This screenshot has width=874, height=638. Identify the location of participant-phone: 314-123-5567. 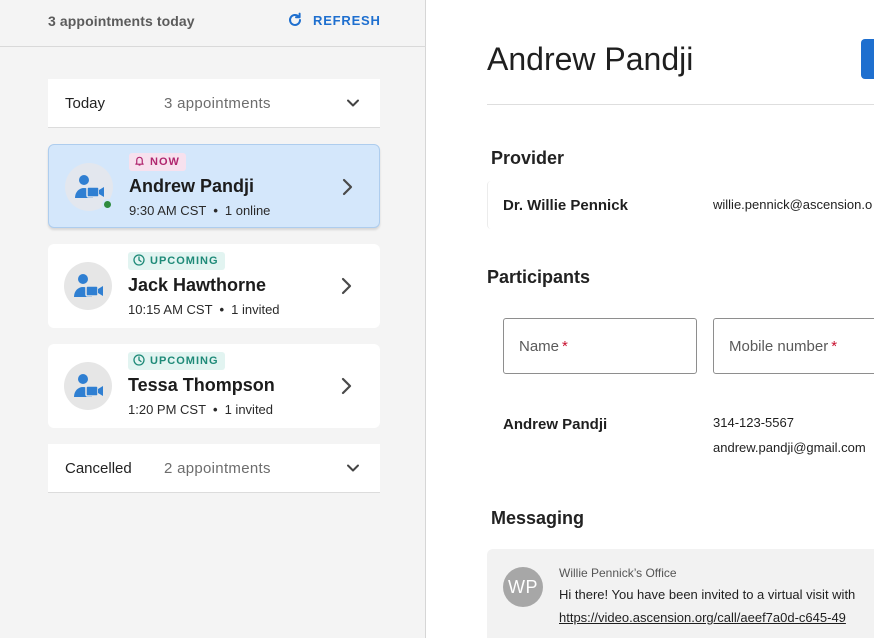
(753, 422).